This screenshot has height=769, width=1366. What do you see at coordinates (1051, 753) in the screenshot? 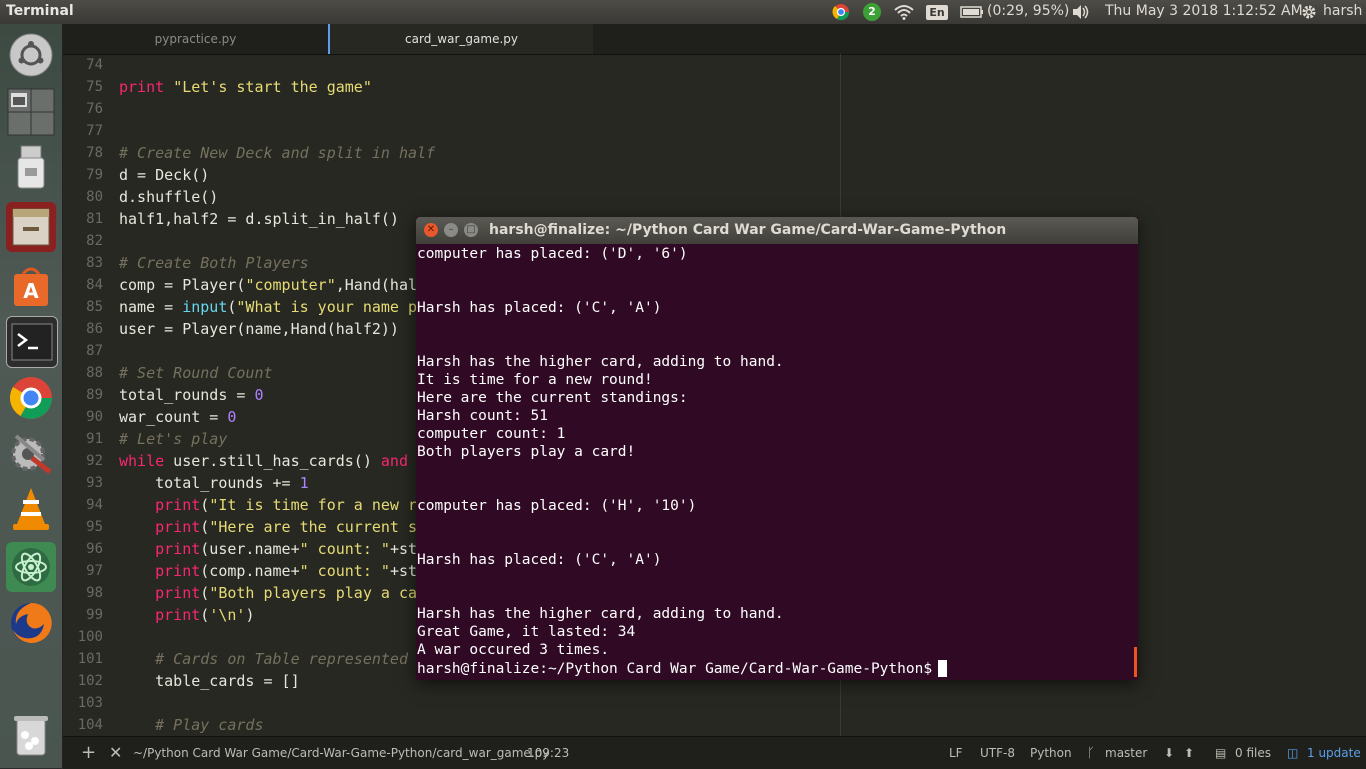
I see `grammar: Python` at bounding box center [1051, 753].